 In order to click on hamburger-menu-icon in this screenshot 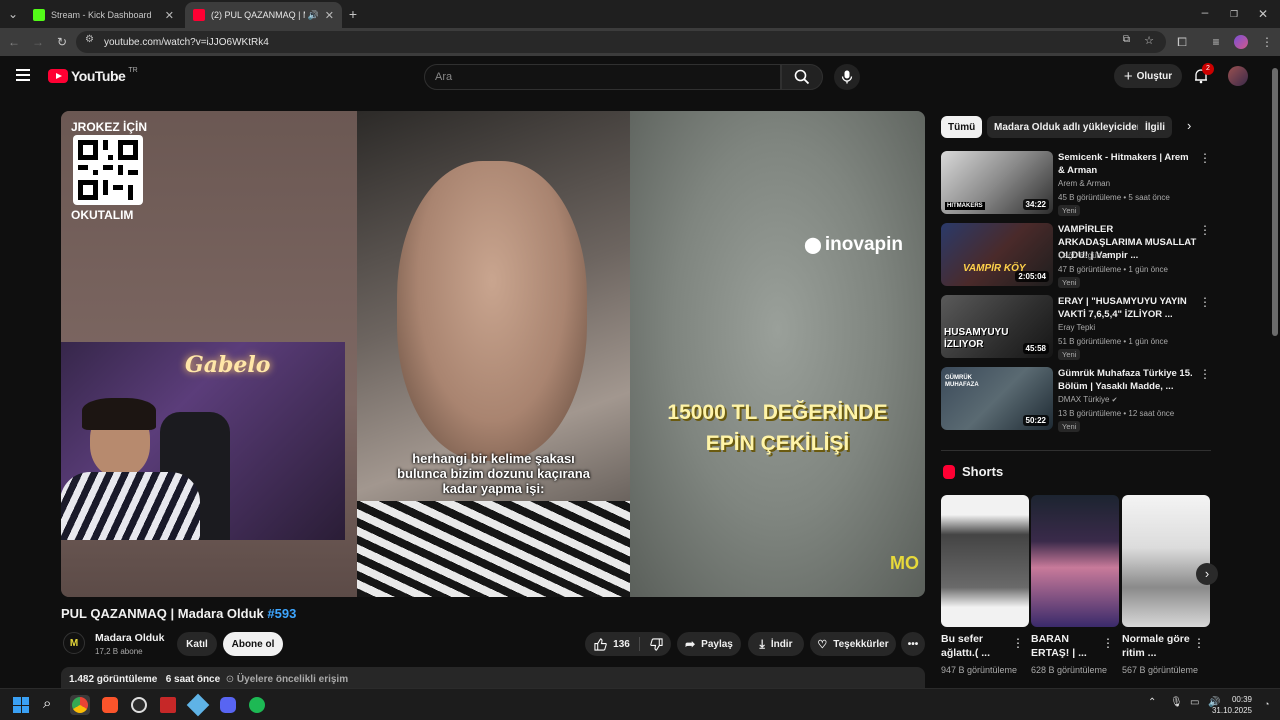, I will do `click(23, 75)`.